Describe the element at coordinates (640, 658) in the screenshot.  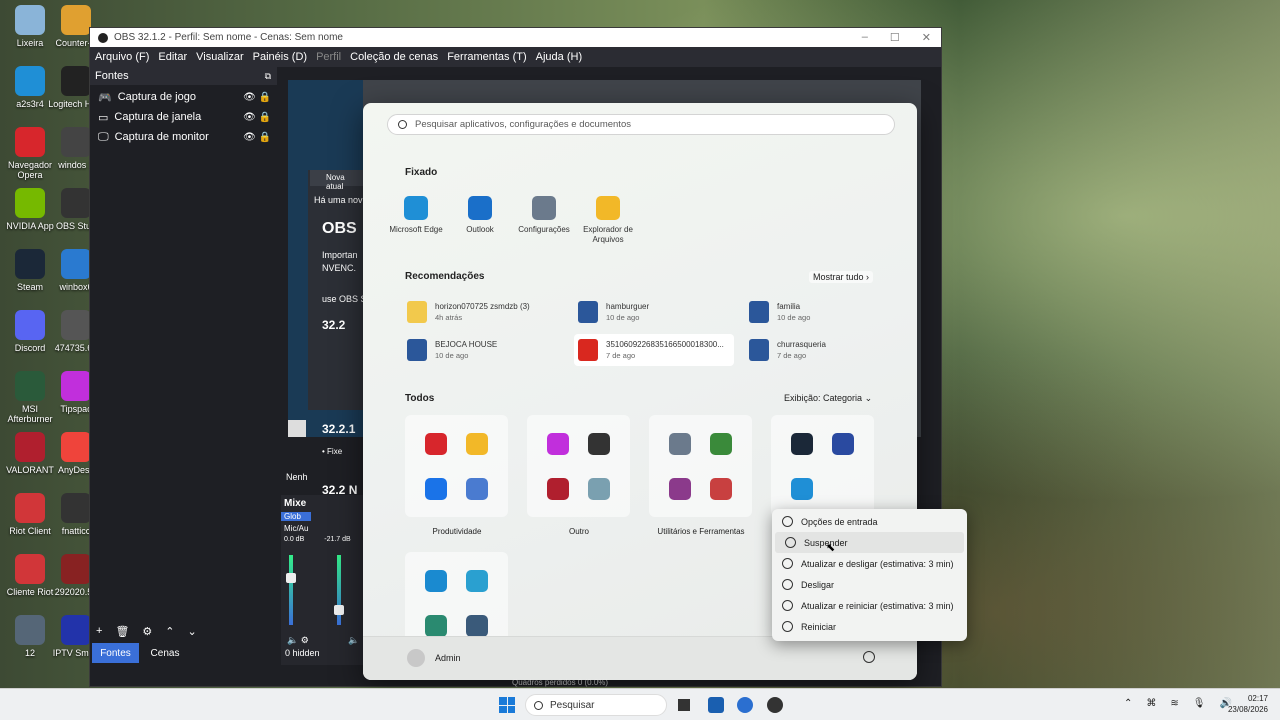
I see `start-footer: Admin` at that location.